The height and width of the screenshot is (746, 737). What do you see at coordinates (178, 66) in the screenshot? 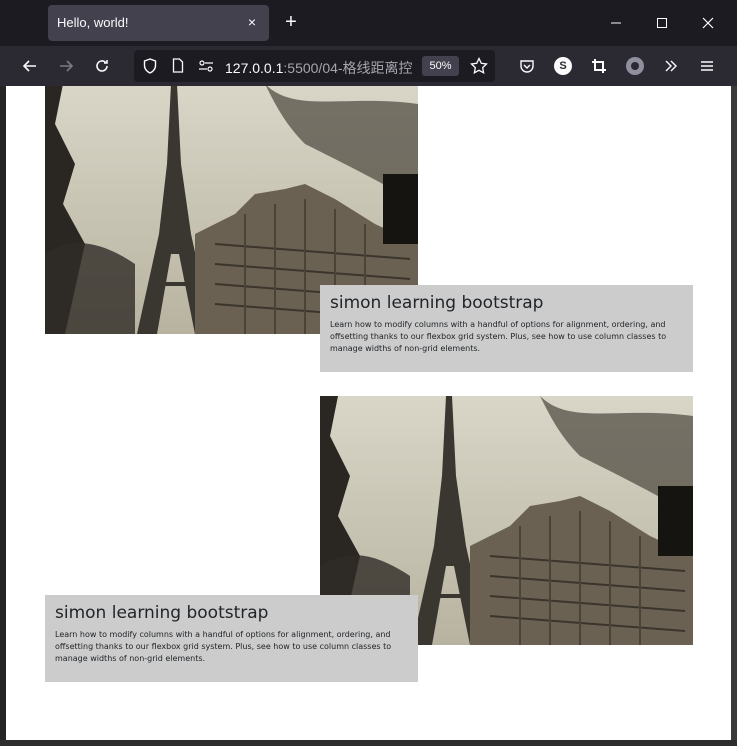
I see `page-icon` at bounding box center [178, 66].